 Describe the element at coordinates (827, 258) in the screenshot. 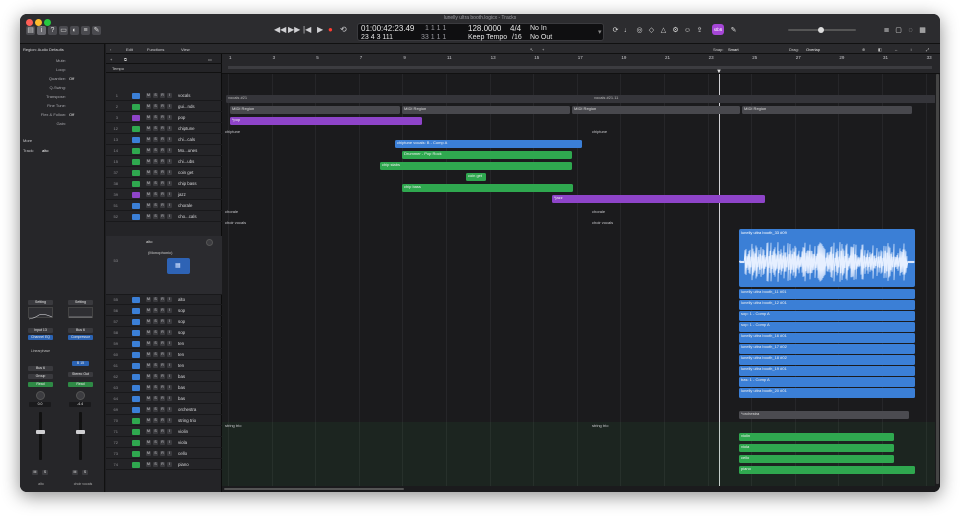

I see `region-booth-main: lunelly ultra booth_33 #09` at that location.